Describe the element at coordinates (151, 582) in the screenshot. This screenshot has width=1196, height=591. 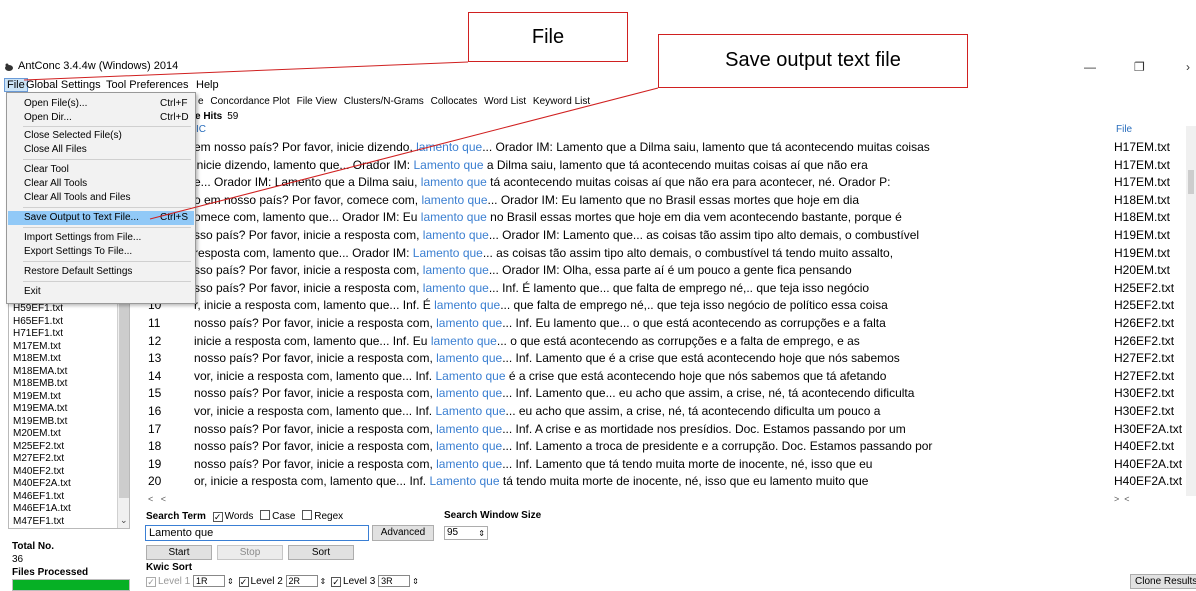
I see `level1-checkbox: ✓` at that location.